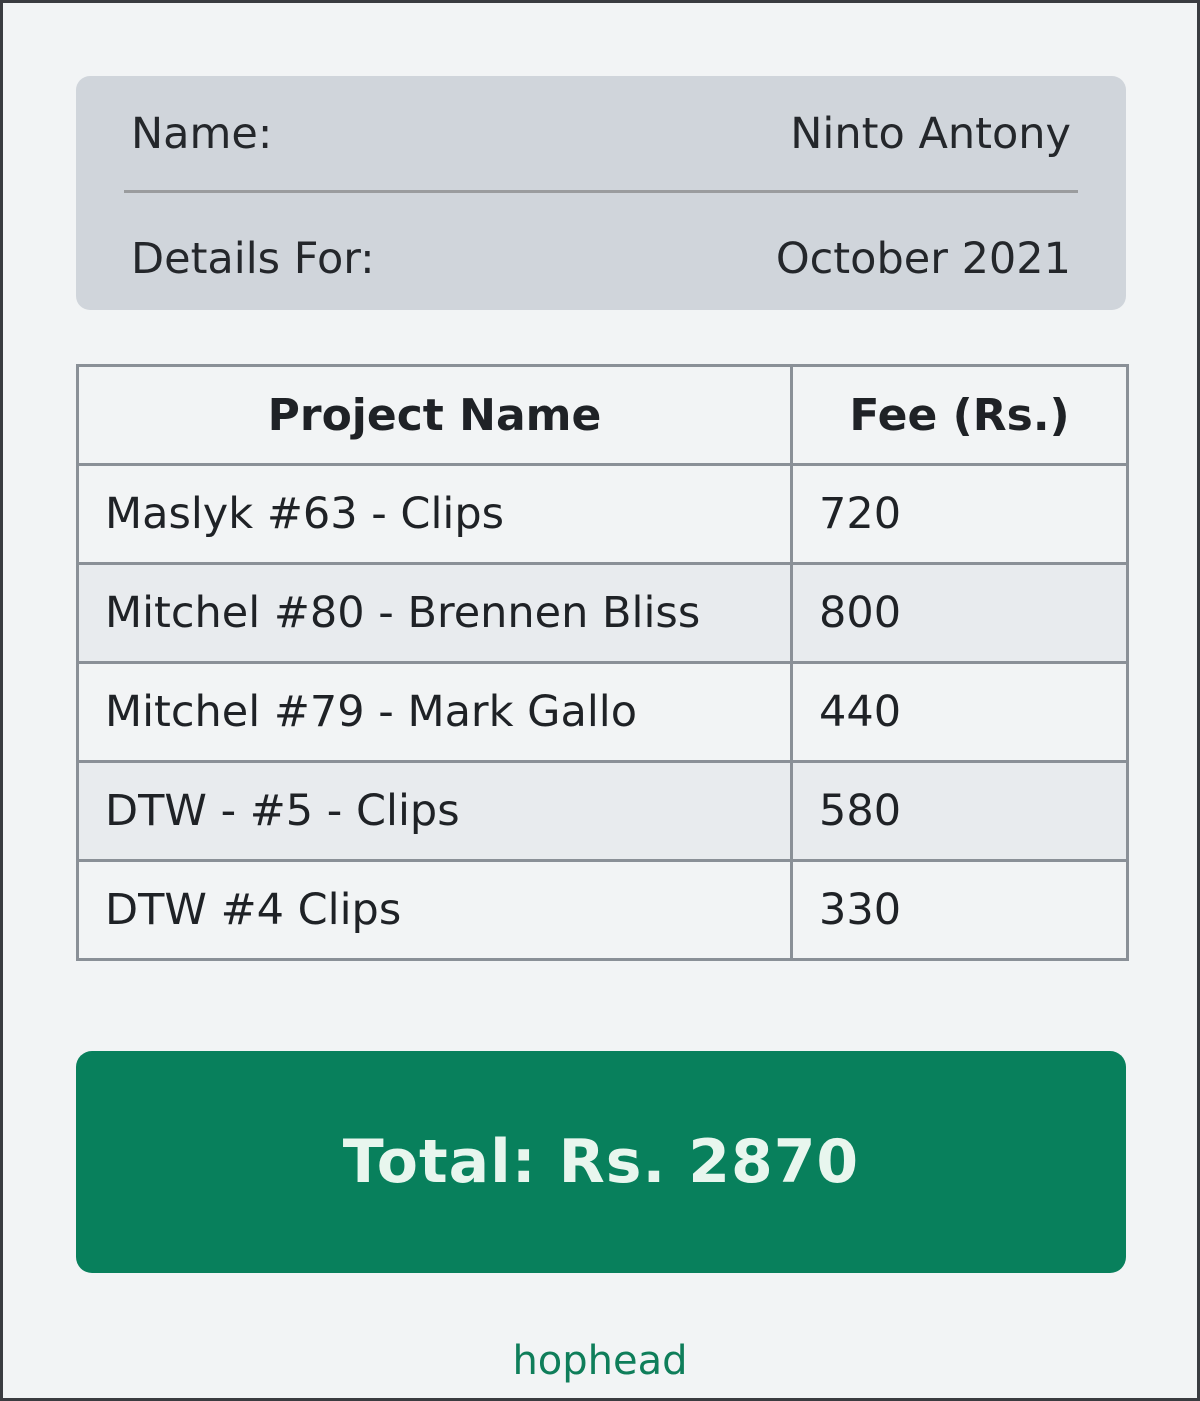  I want to click on project-name-cell: Mitchel #79 - Mark Gallo, so click(434, 712).